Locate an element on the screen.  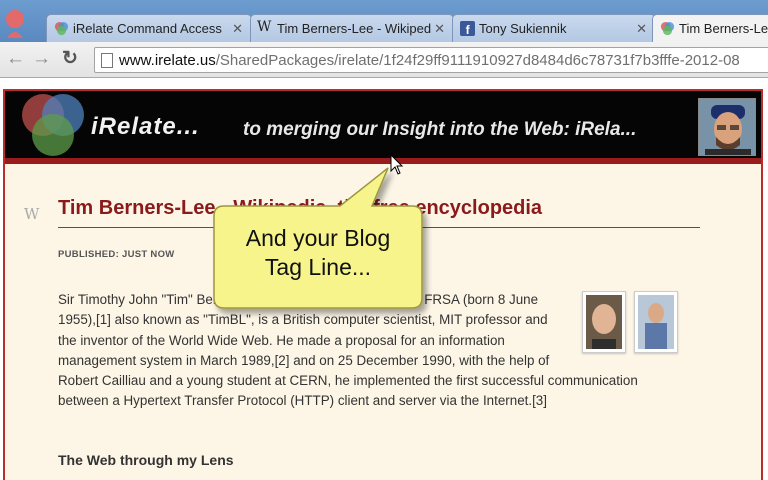
tab-facebook: f Tony Sukiennik ✕ is located at coordinates (554, 28).